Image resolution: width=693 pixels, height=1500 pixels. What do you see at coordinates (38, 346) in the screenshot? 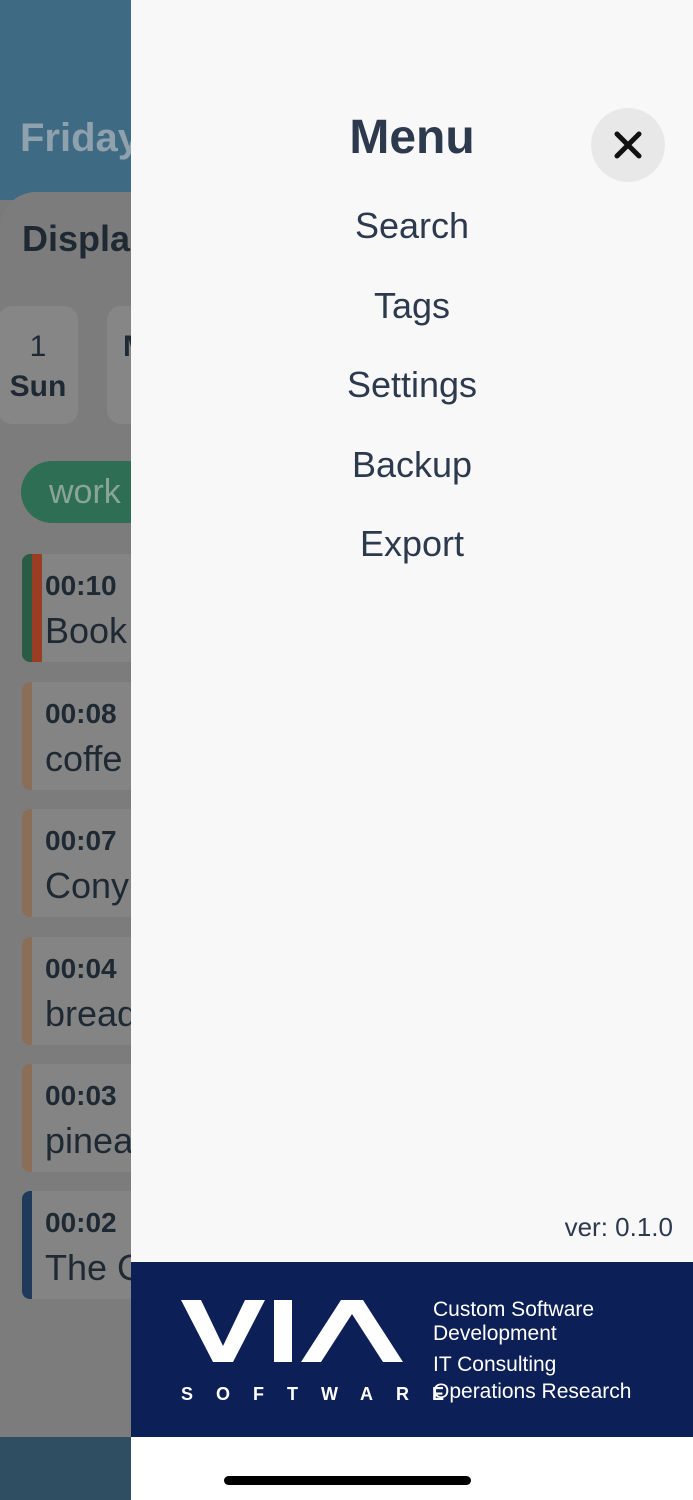
I see `day-number: 1` at bounding box center [38, 346].